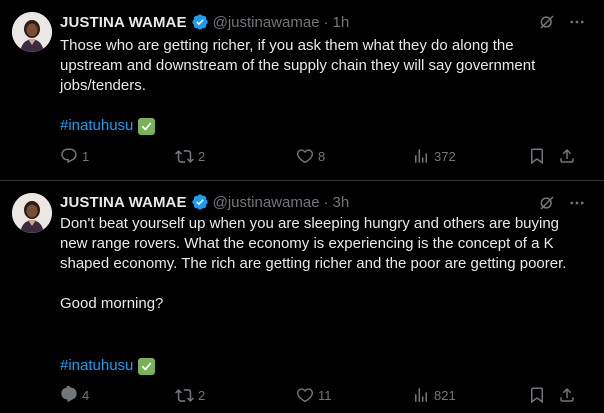 The image size is (604, 413). Describe the element at coordinates (314, 395) in the screenshot. I see `like-button: 11` at that location.